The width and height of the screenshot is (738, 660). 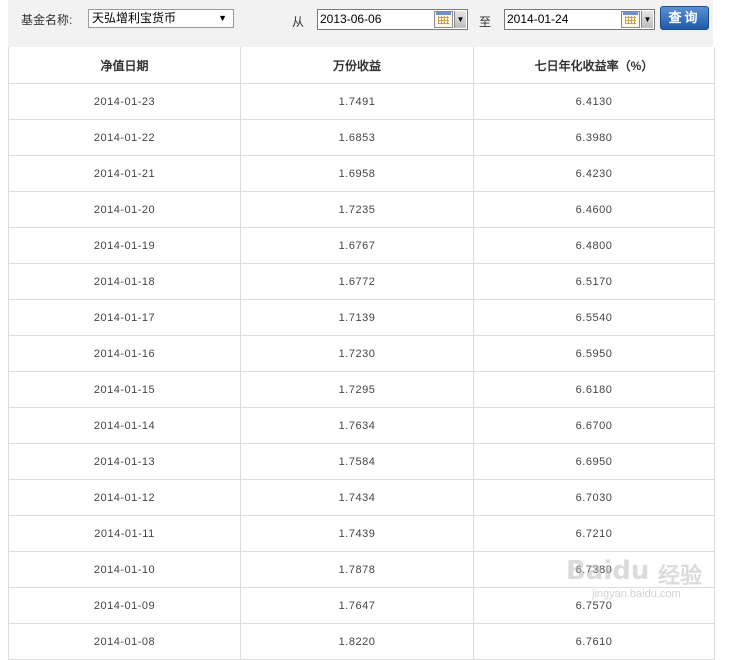 What do you see at coordinates (124, 533) in the screenshot?
I see `cell-date: 2014-01-11` at bounding box center [124, 533].